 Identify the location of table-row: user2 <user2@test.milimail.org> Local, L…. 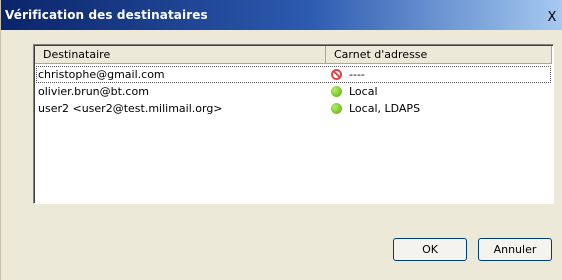
(293, 108).